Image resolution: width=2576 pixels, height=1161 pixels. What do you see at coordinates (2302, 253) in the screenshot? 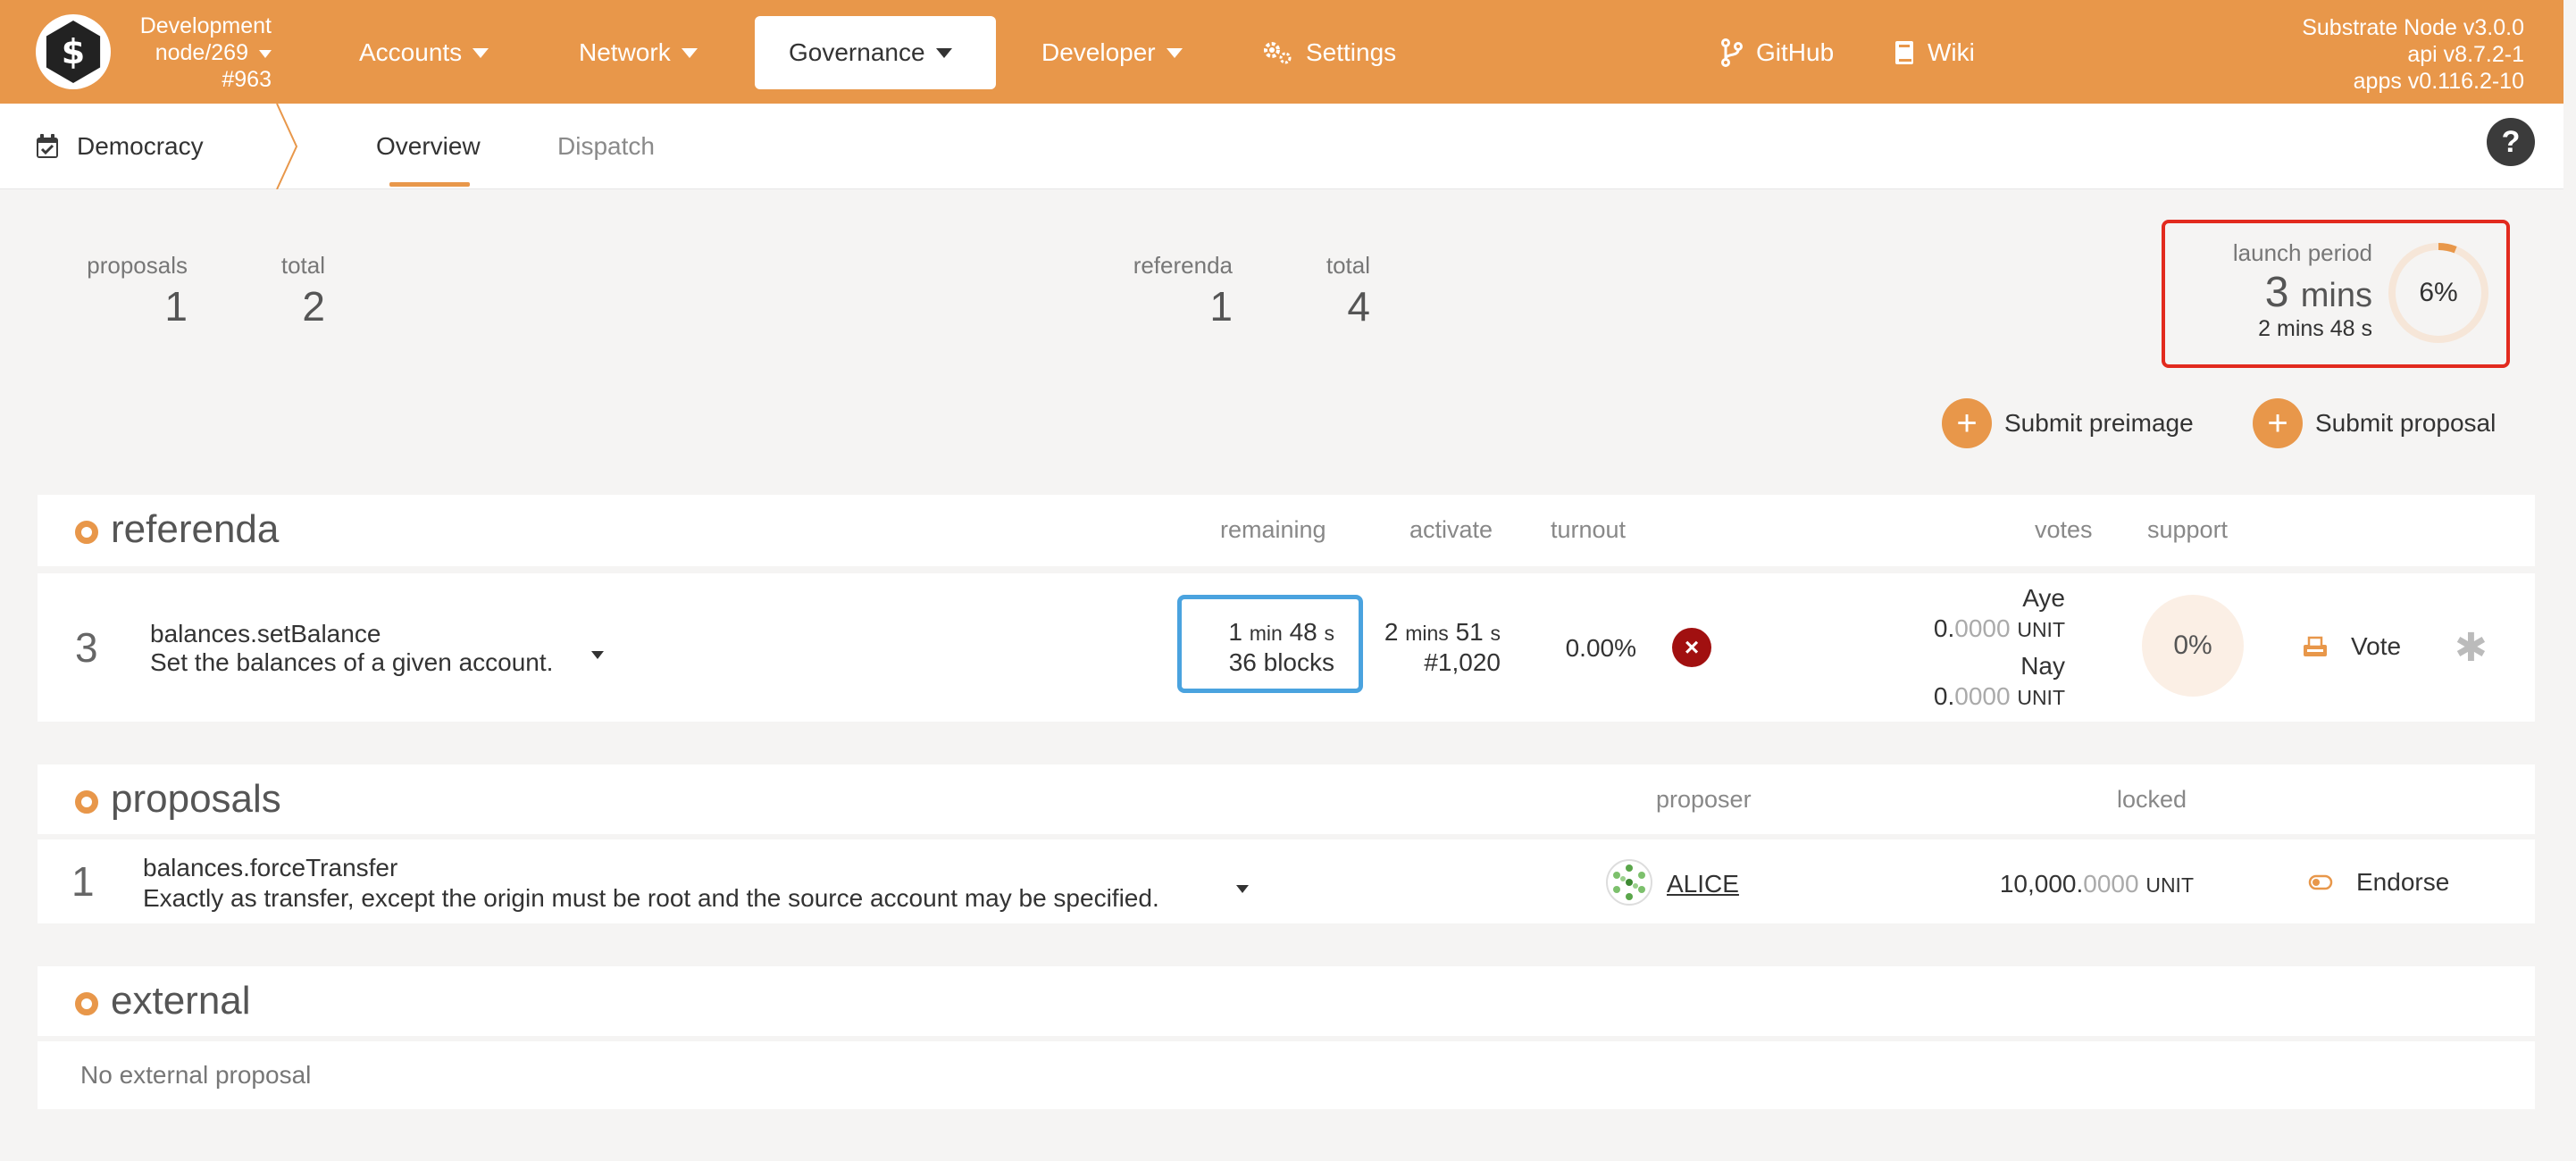
I see `launch-period-label: launch period` at bounding box center [2302, 253].